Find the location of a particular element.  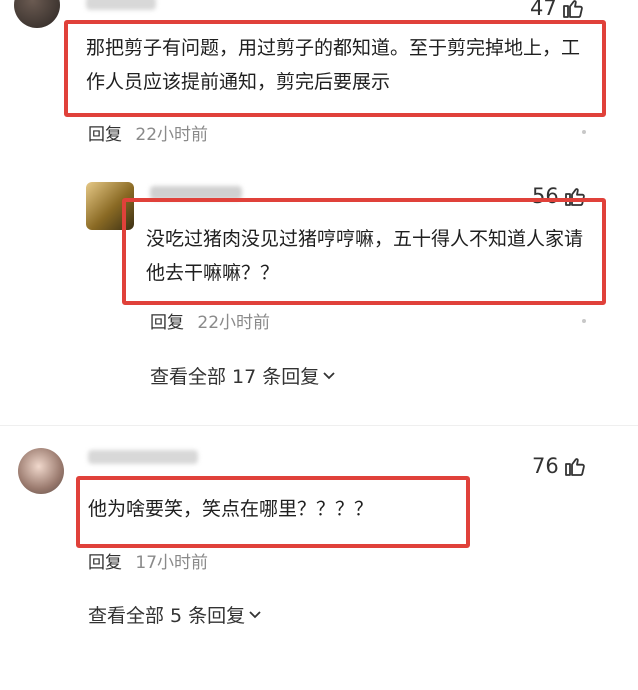

comment-meta: 回复 17小时前 is located at coordinates (148, 560).